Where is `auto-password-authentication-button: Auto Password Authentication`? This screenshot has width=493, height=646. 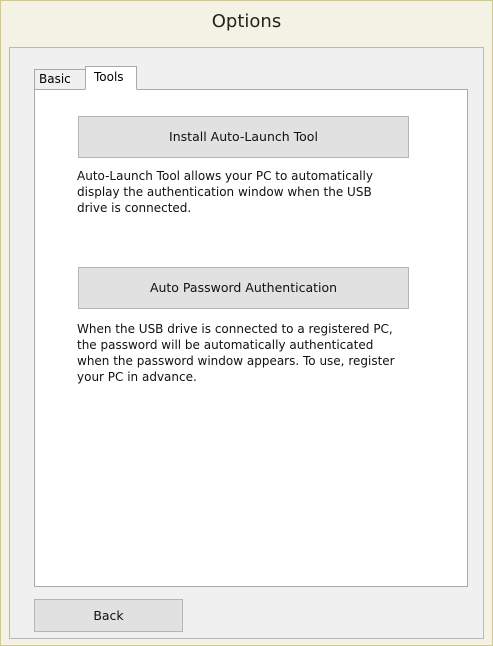 auto-password-authentication-button: Auto Password Authentication is located at coordinates (243, 288).